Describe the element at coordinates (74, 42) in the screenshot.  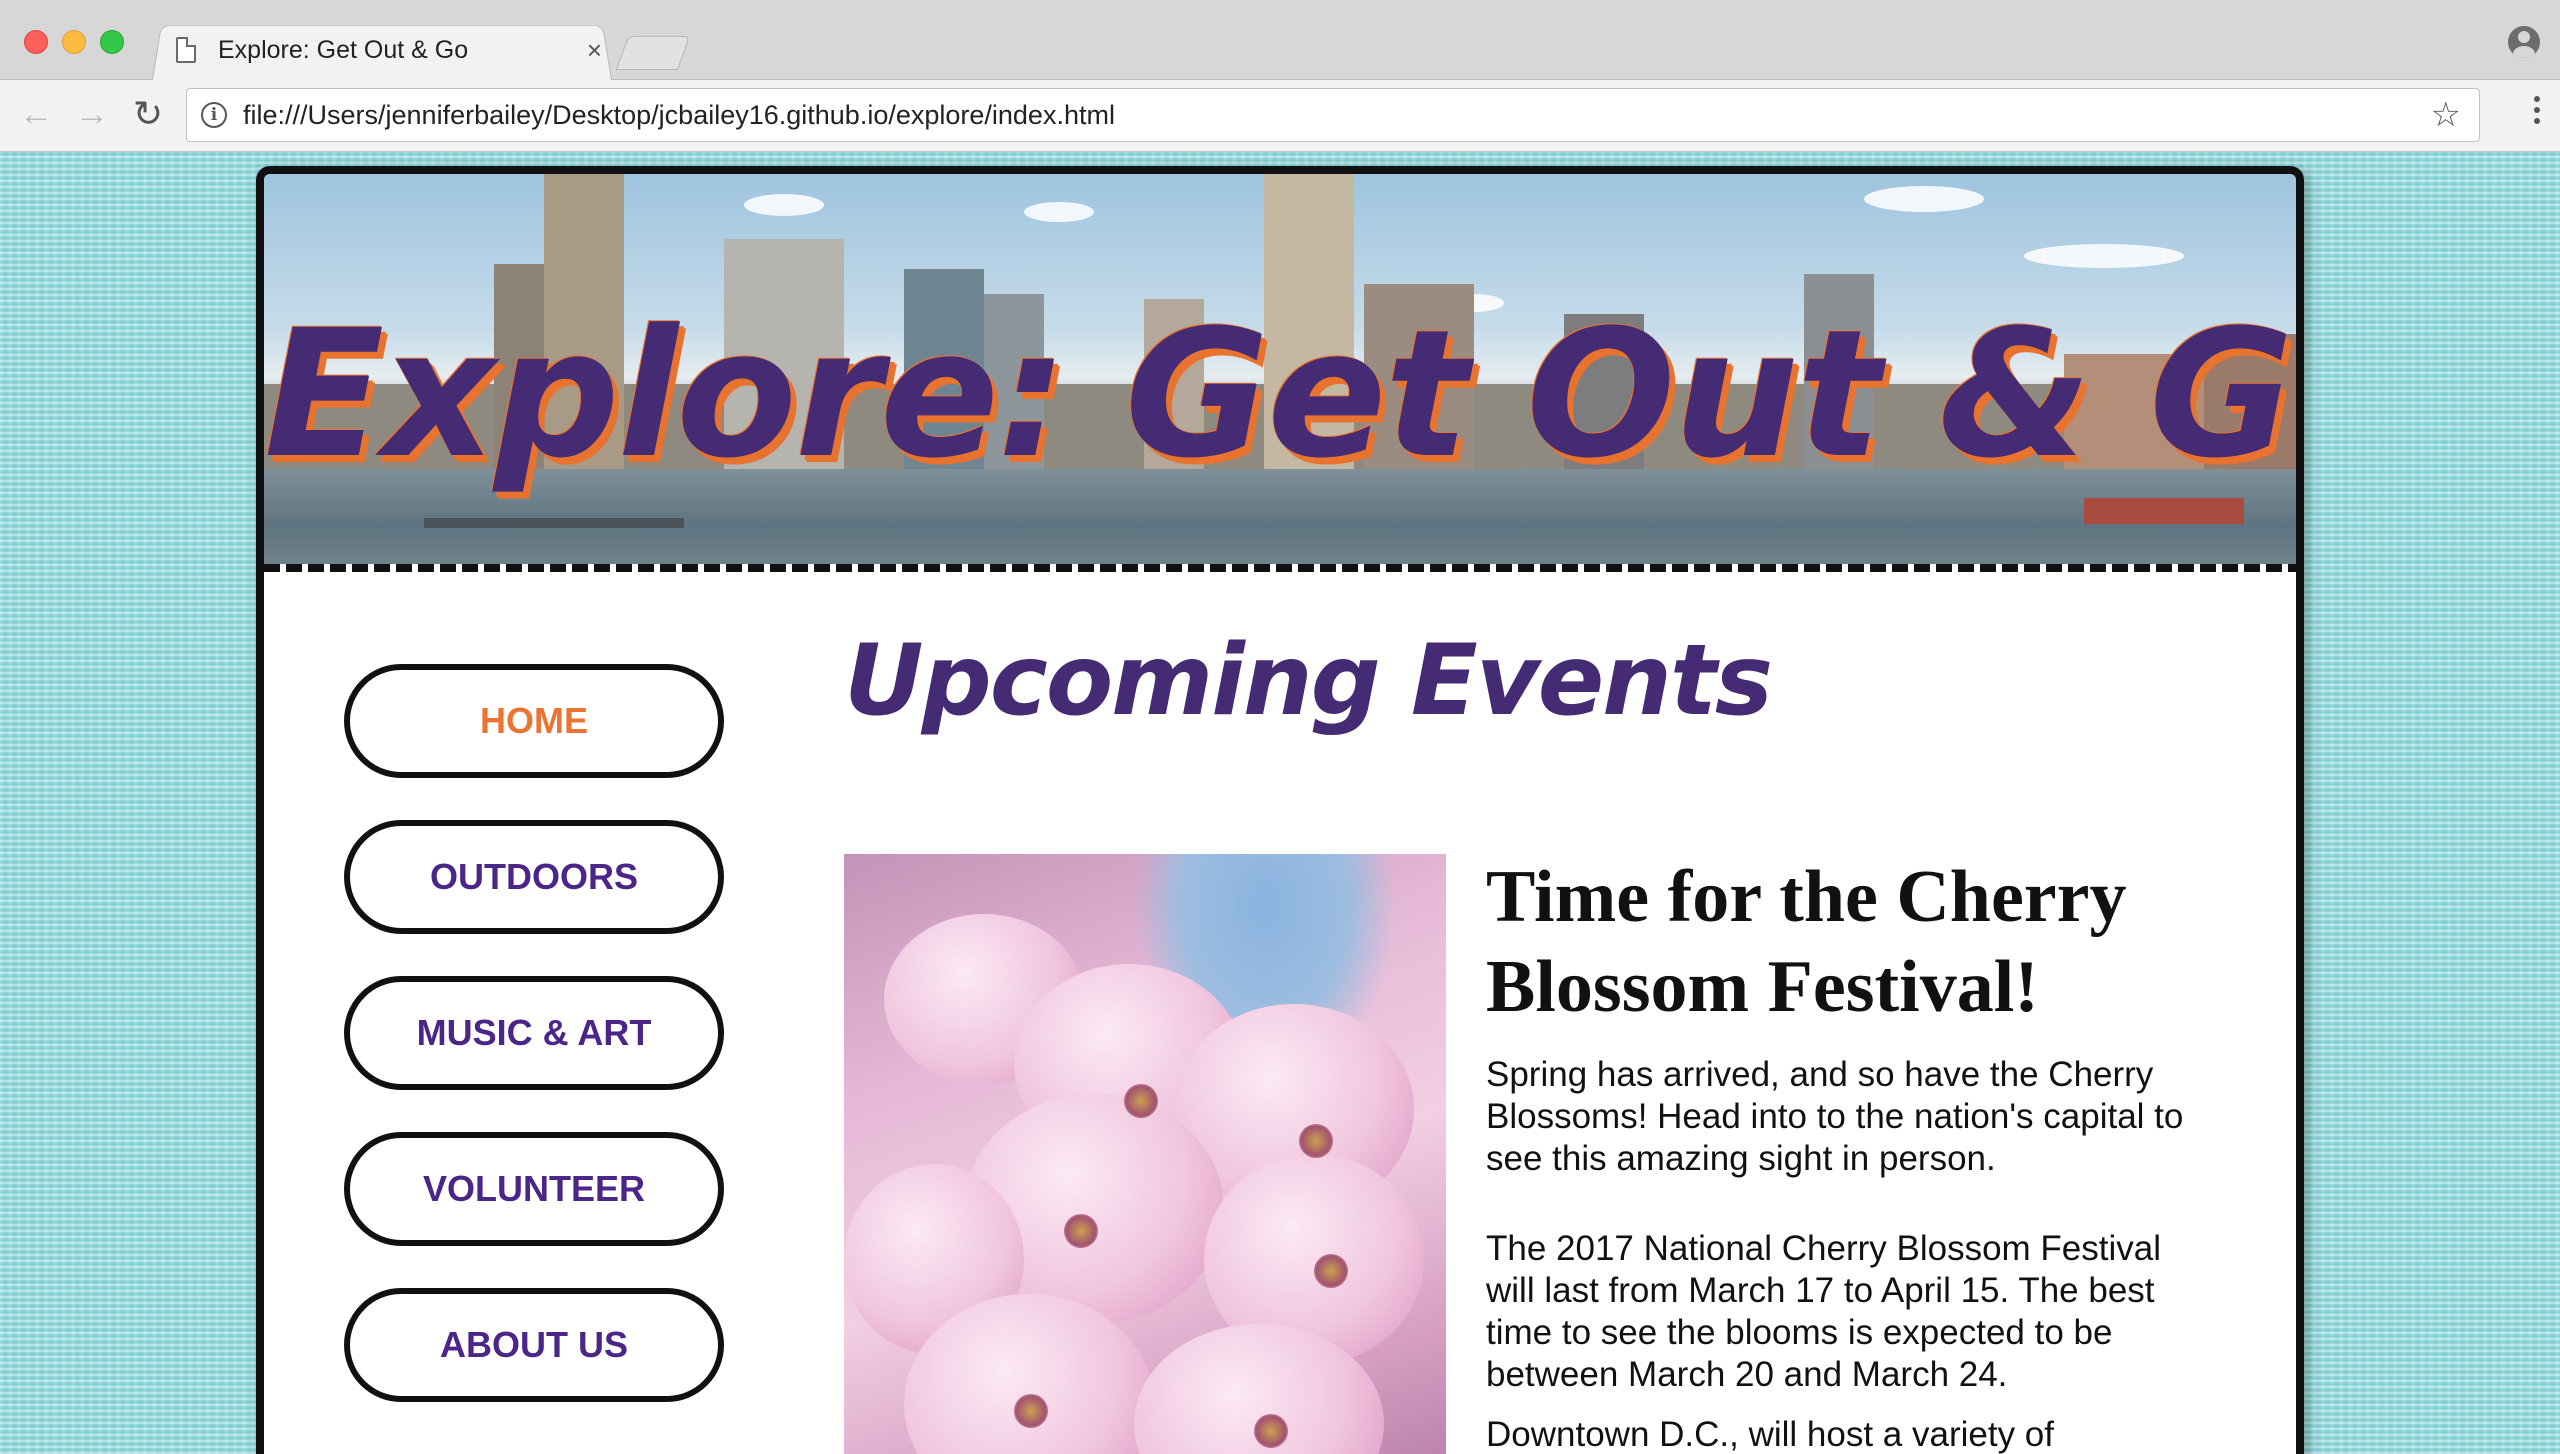
I see `minimize-window-button` at that location.